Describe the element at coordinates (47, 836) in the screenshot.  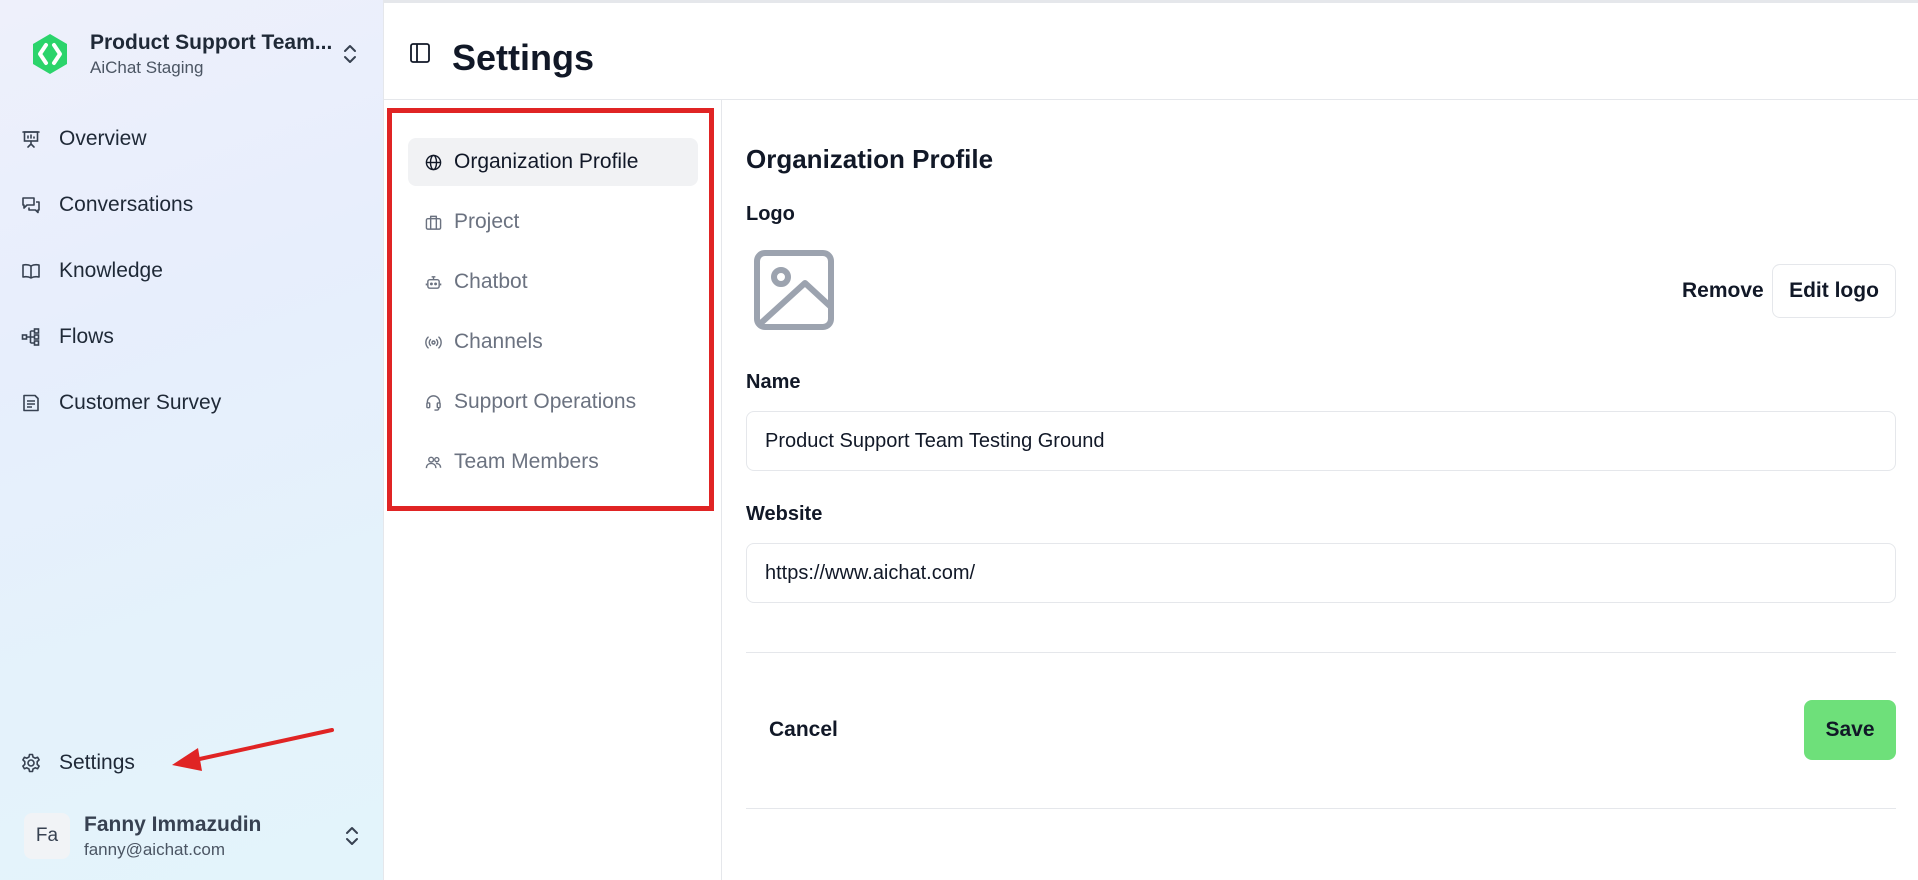
I see `avatar: Fa` at that location.